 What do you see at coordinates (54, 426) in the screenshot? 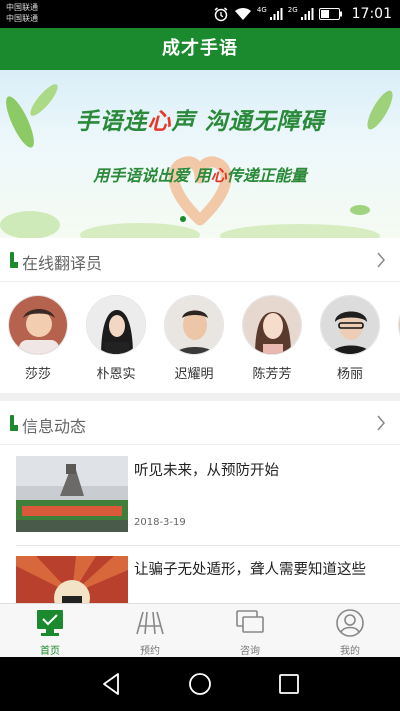
I see `news-section-title: 信息动态` at bounding box center [54, 426].